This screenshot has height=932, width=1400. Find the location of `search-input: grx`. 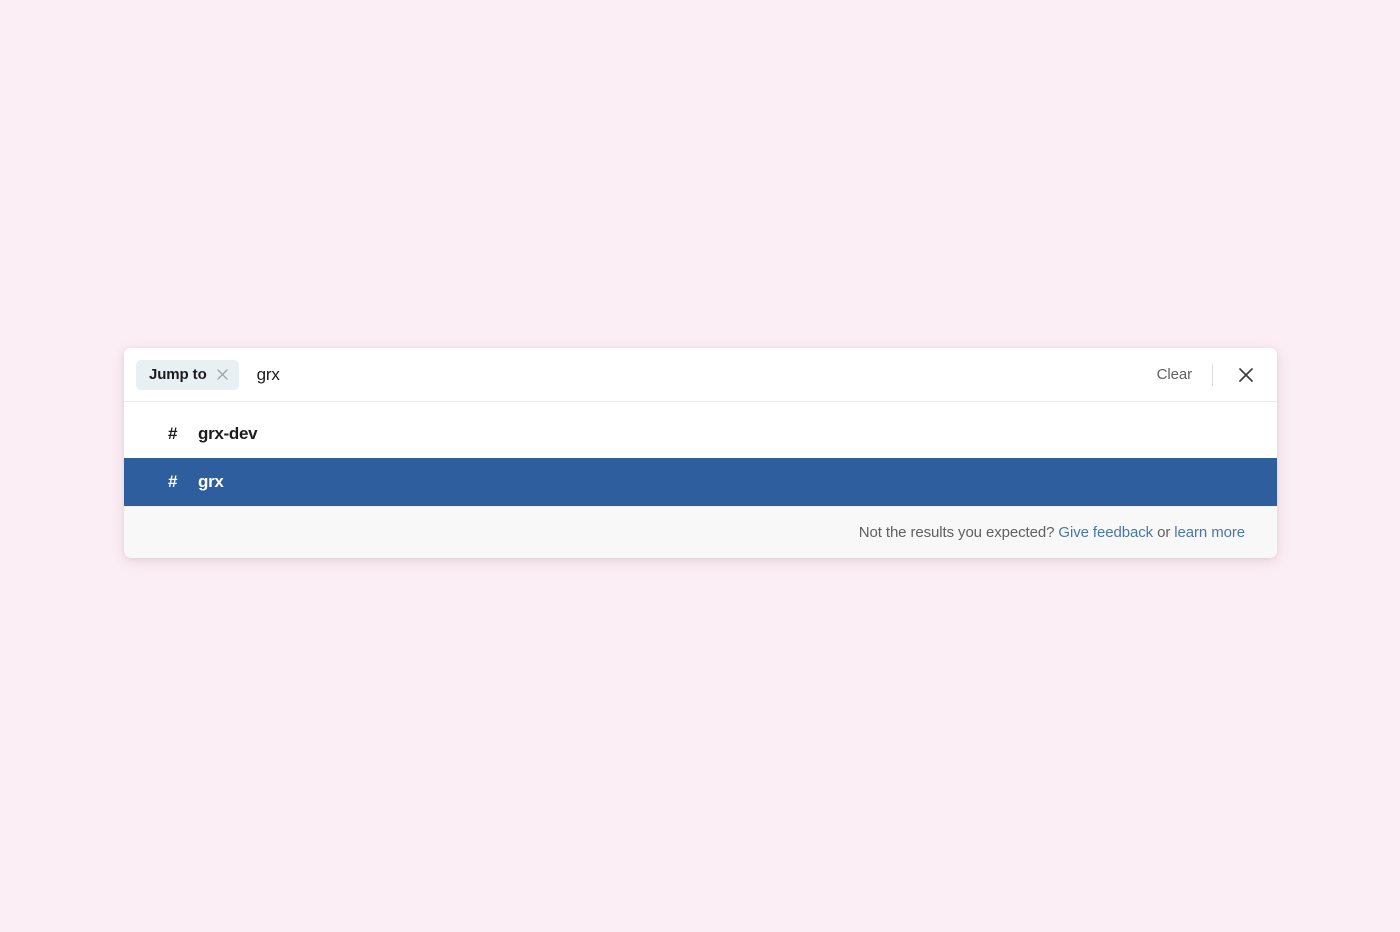

search-input: grx is located at coordinates (268, 375).